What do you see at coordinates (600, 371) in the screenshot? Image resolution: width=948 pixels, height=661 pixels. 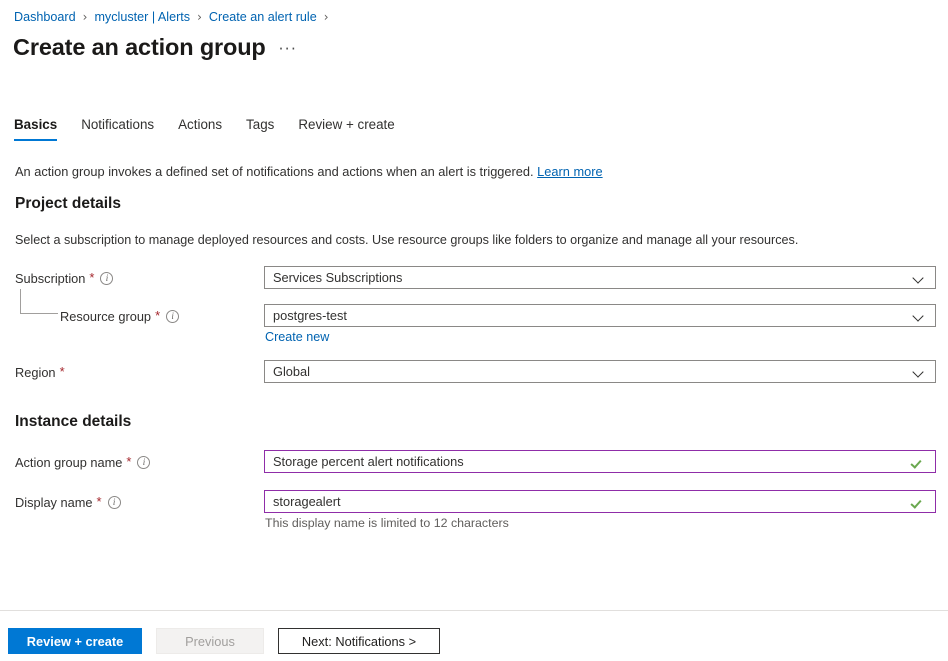 I see `region-dropdown: Global` at bounding box center [600, 371].